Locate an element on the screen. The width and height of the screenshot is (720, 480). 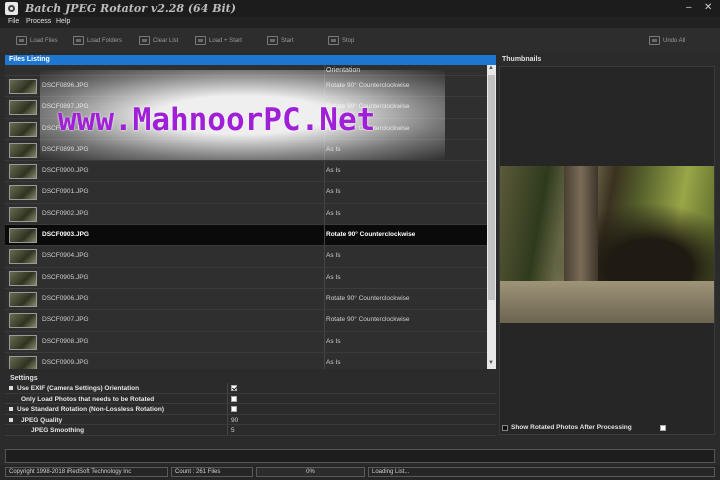
jpeg-quality-value: 90 is located at coordinates (234, 420).